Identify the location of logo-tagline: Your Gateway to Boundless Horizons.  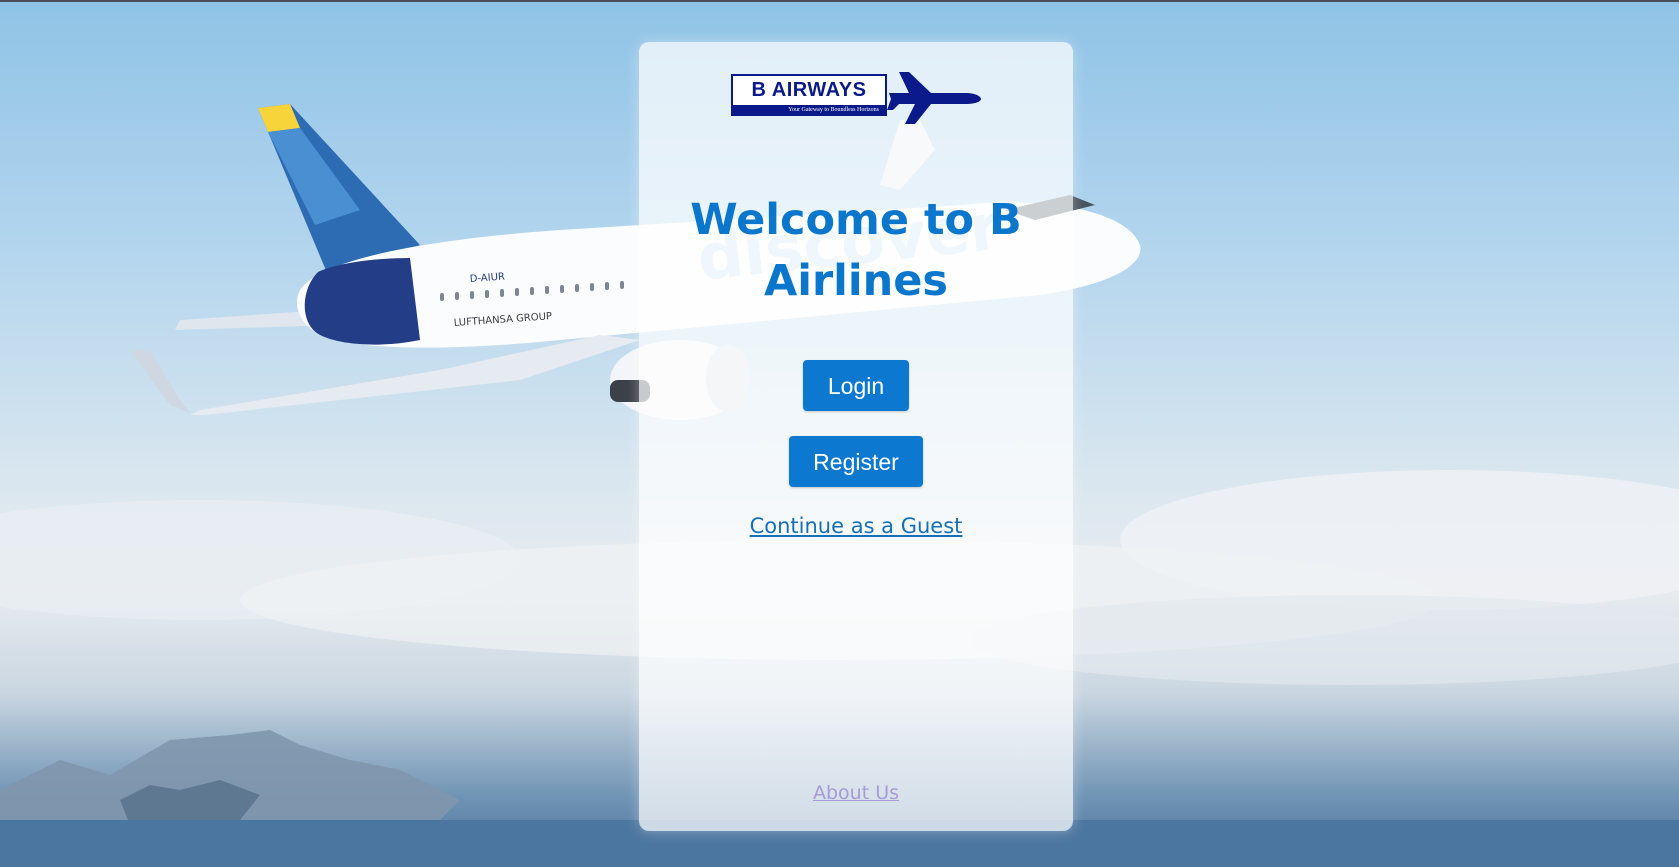
(809, 110).